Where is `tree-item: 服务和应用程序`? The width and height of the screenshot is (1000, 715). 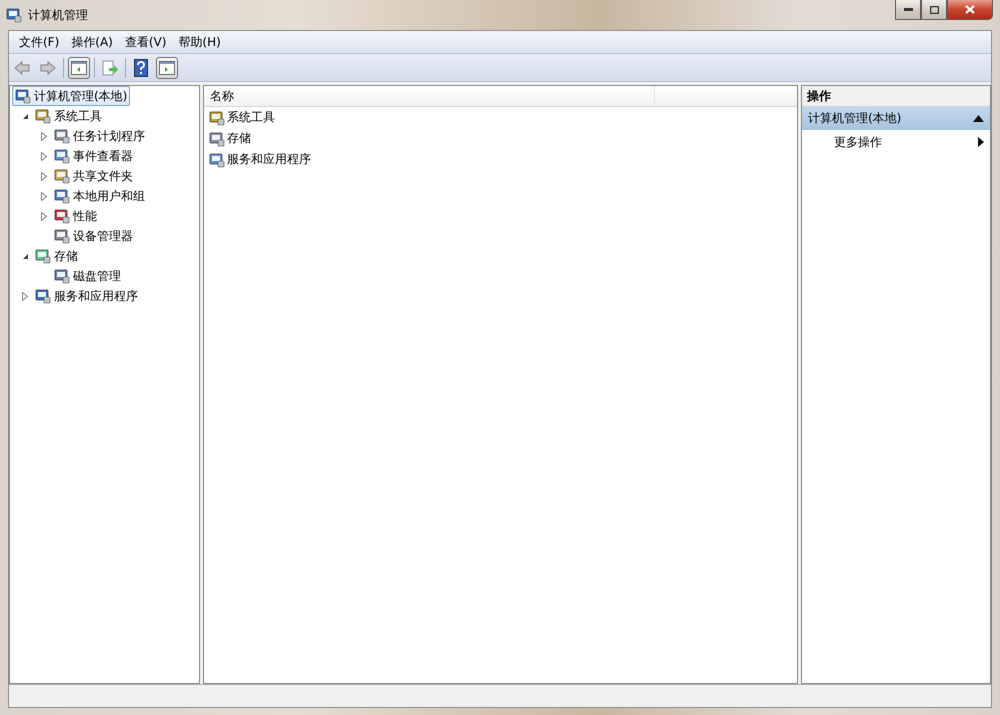
tree-item: 服务和应用程序 is located at coordinates (86, 296).